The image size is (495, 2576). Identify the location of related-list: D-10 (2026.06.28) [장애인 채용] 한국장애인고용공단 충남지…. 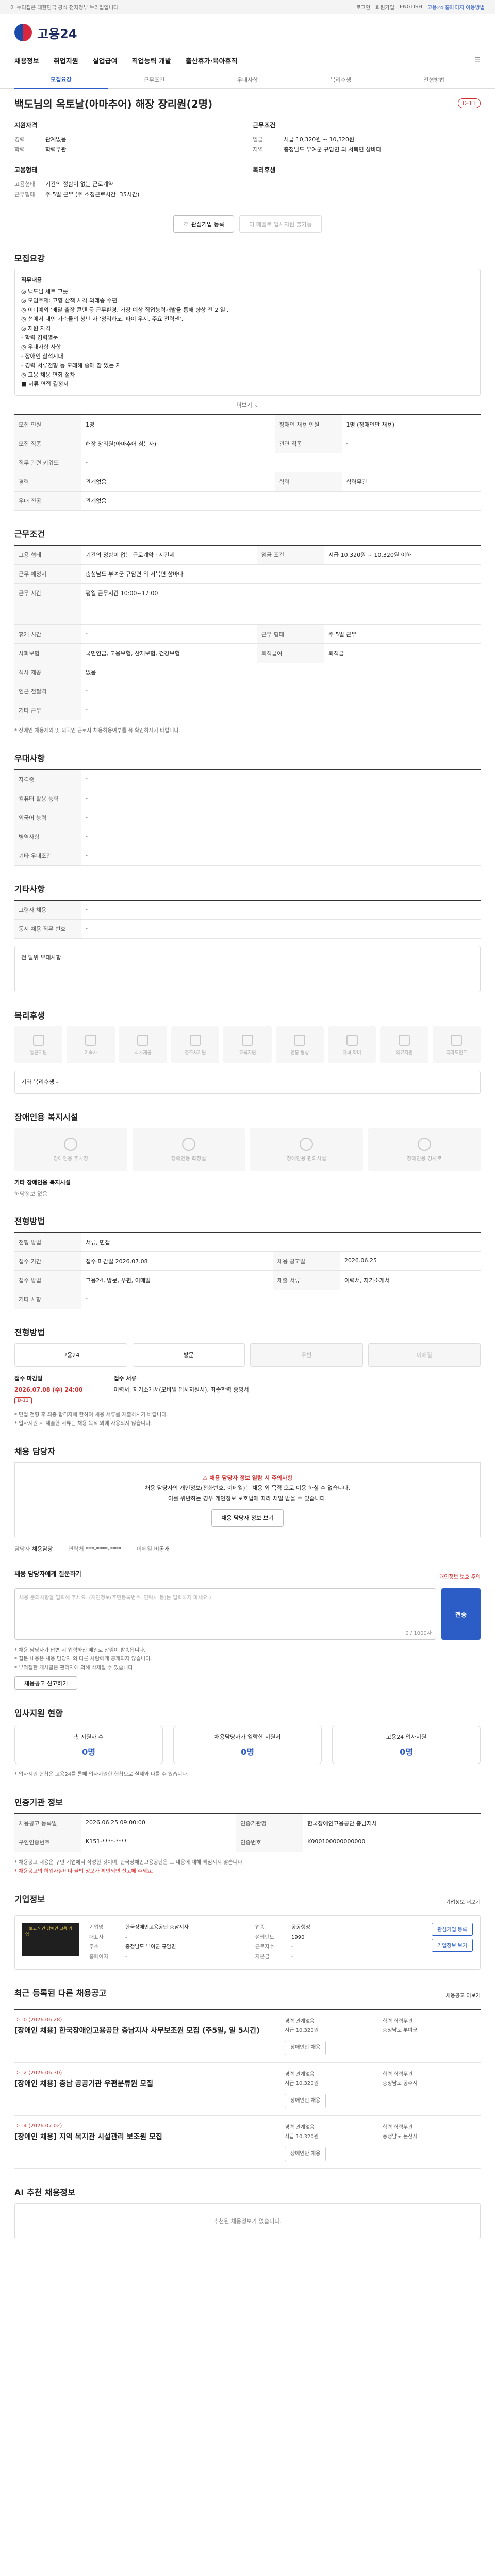
(247, 2089).